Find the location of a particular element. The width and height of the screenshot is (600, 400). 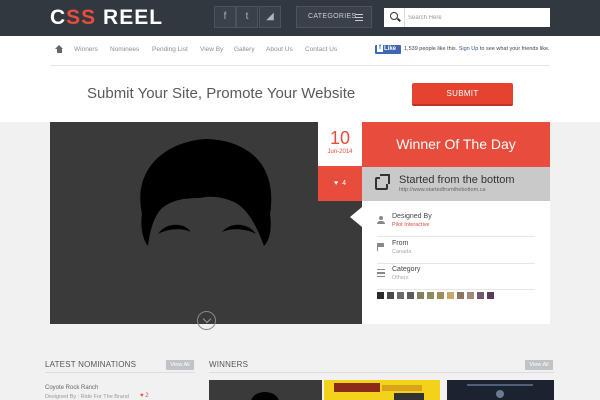

winners-divider is located at coordinates (381, 372).